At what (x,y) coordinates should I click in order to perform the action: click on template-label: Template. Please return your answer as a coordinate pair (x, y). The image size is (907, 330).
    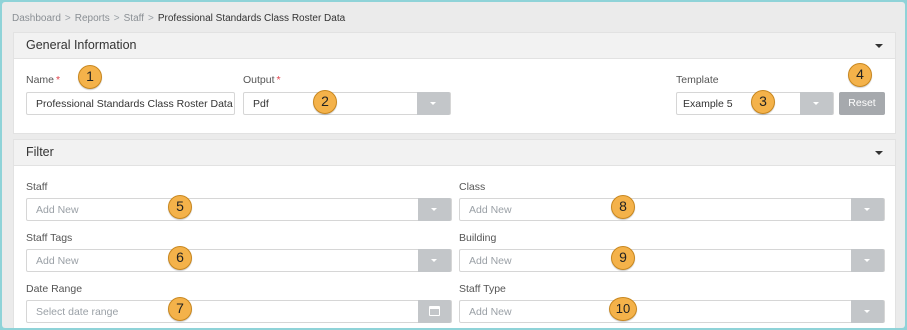
    Looking at the image, I should click on (697, 80).